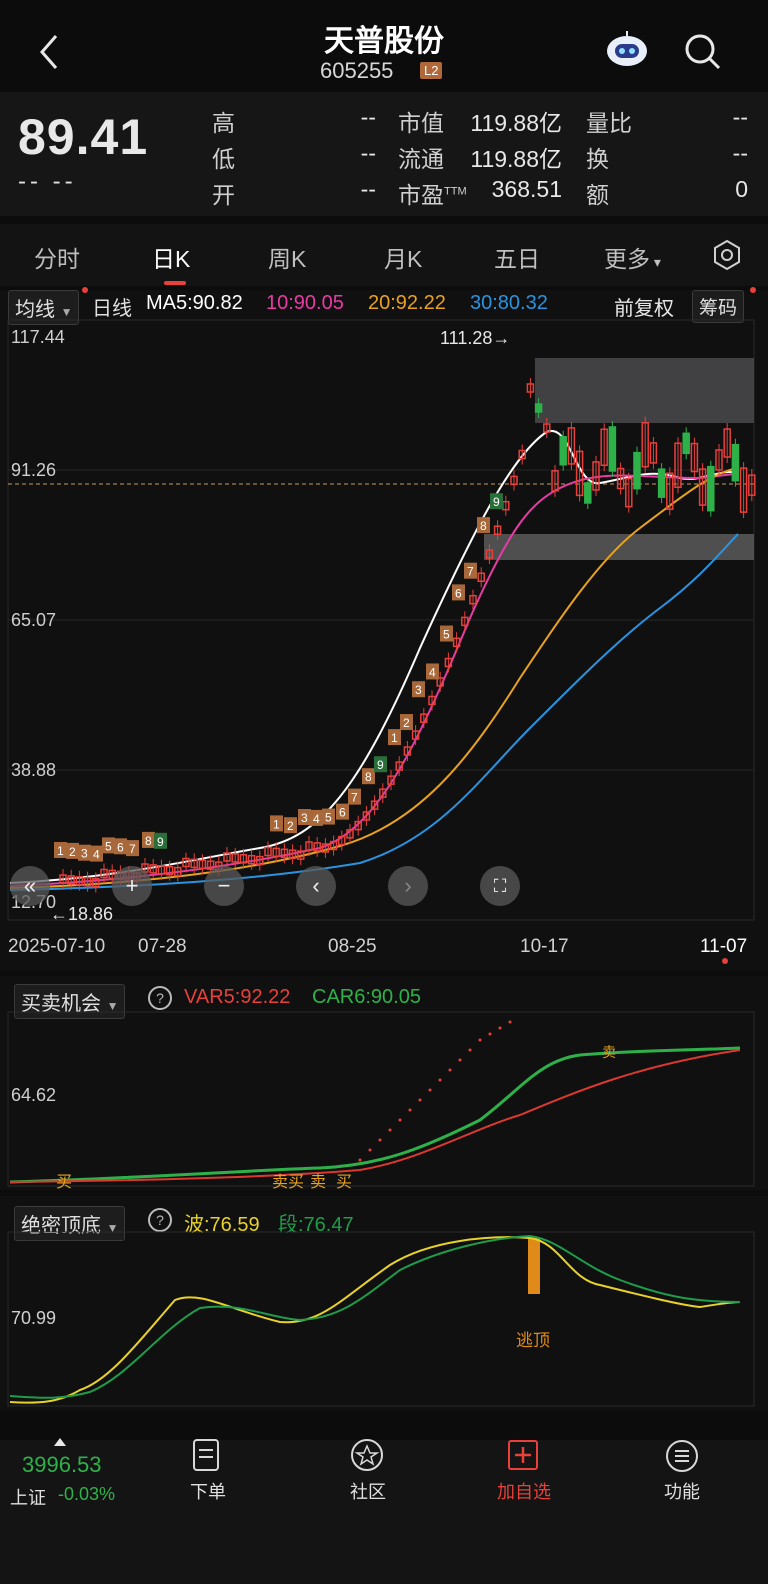 This screenshot has width=768, height=1584. Describe the element at coordinates (194, 303) in the screenshot. I see `ma5-label: MA5:90.82` at that location.